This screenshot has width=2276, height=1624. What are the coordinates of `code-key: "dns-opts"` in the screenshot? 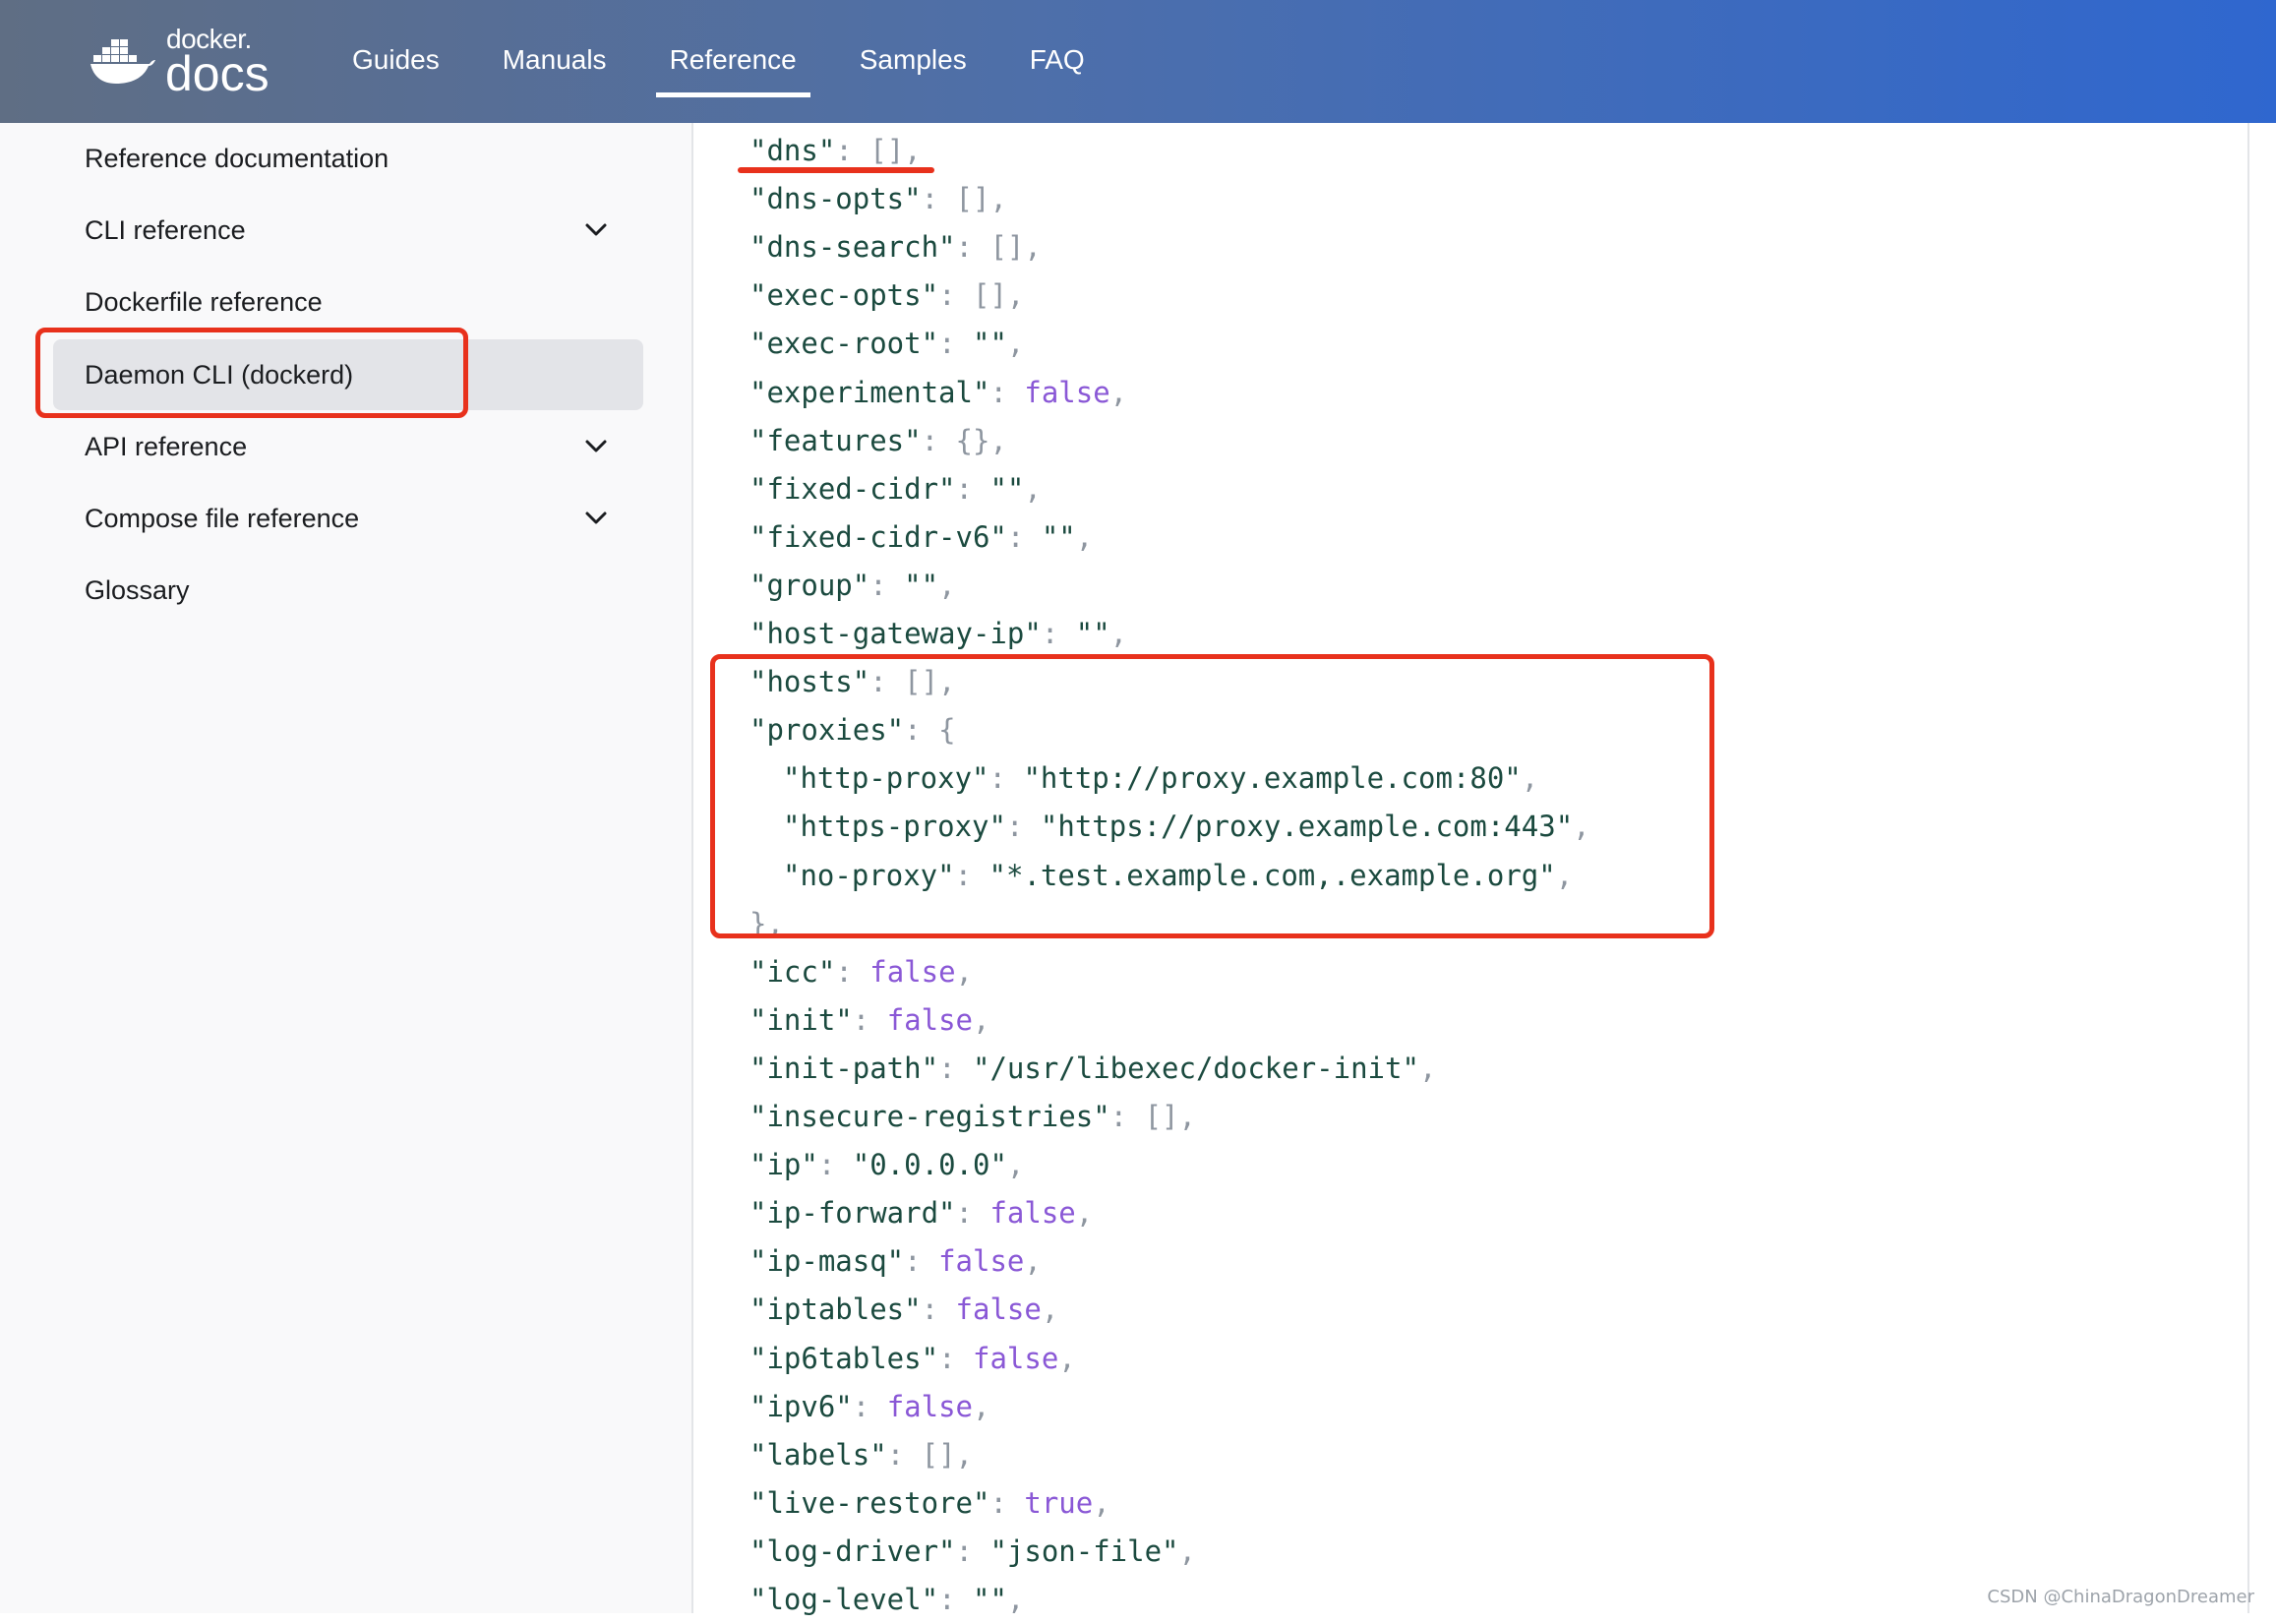 It's located at (835, 199).